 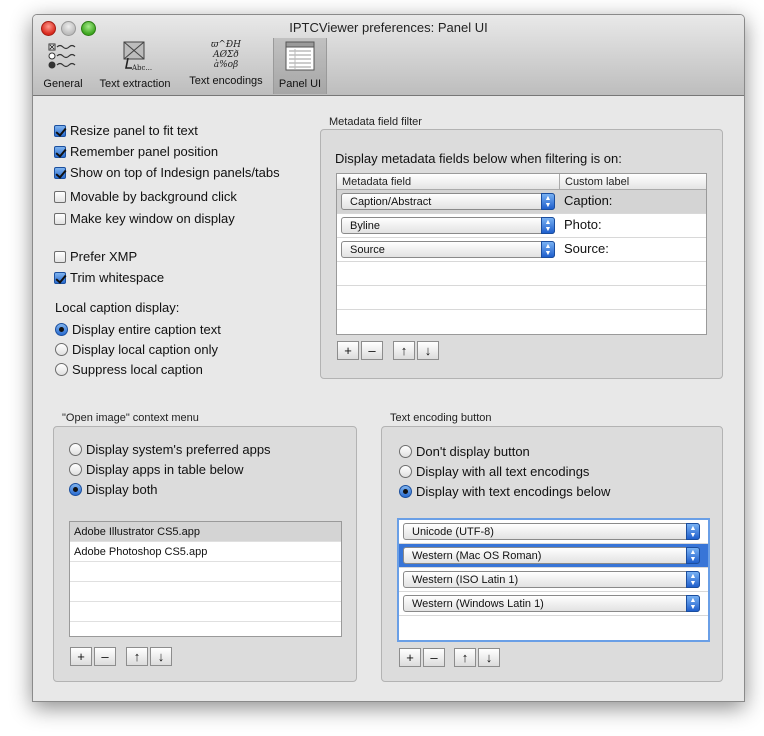 What do you see at coordinates (448, 249) in the screenshot?
I see `metadata-field-popup: Source ▲ ▼` at bounding box center [448, 249].